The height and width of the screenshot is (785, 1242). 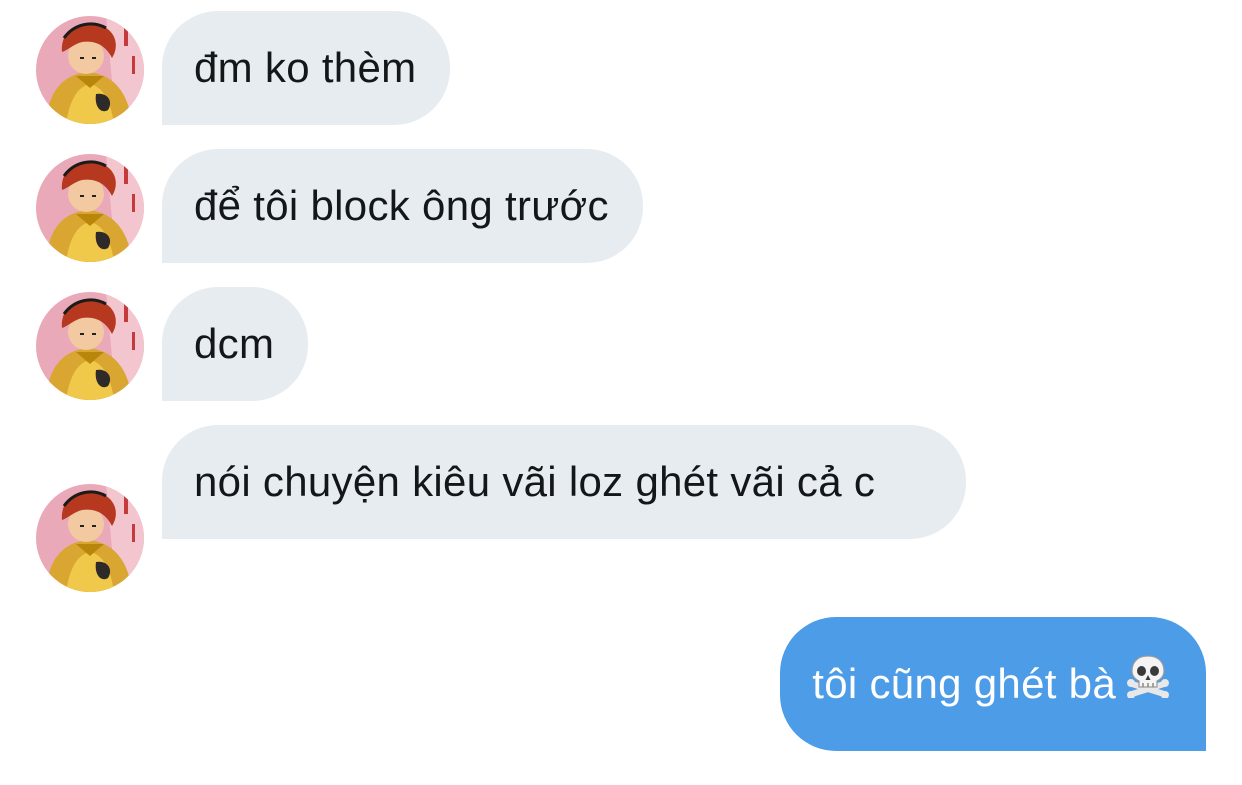 I want to click on sent-message-bubble: tôi cũng ghét bà, so click(x=993, y=684).